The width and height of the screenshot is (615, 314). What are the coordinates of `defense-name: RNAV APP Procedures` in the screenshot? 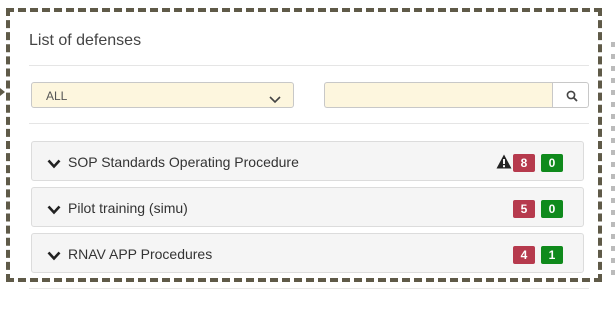 It's located at (140, 254).